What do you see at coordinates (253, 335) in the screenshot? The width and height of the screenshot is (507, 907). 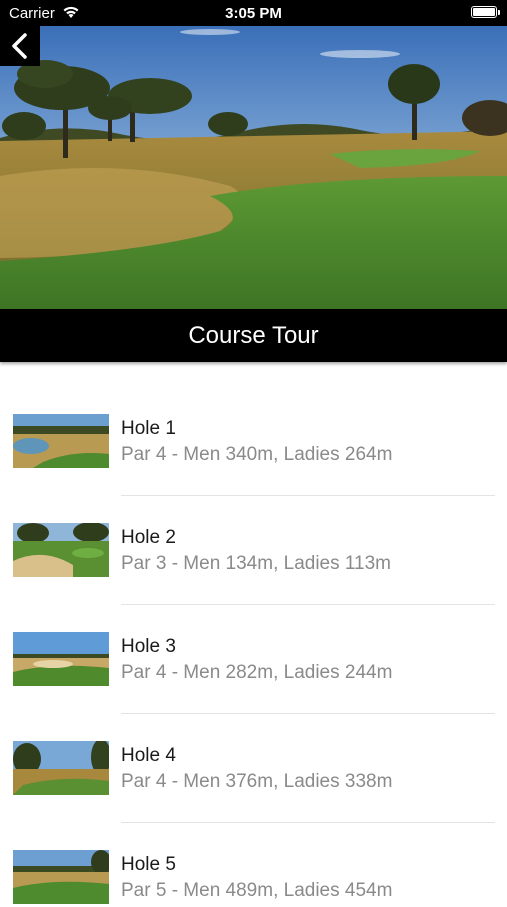 I see `page-title: Course Tour` at bounding box center [253, 335].